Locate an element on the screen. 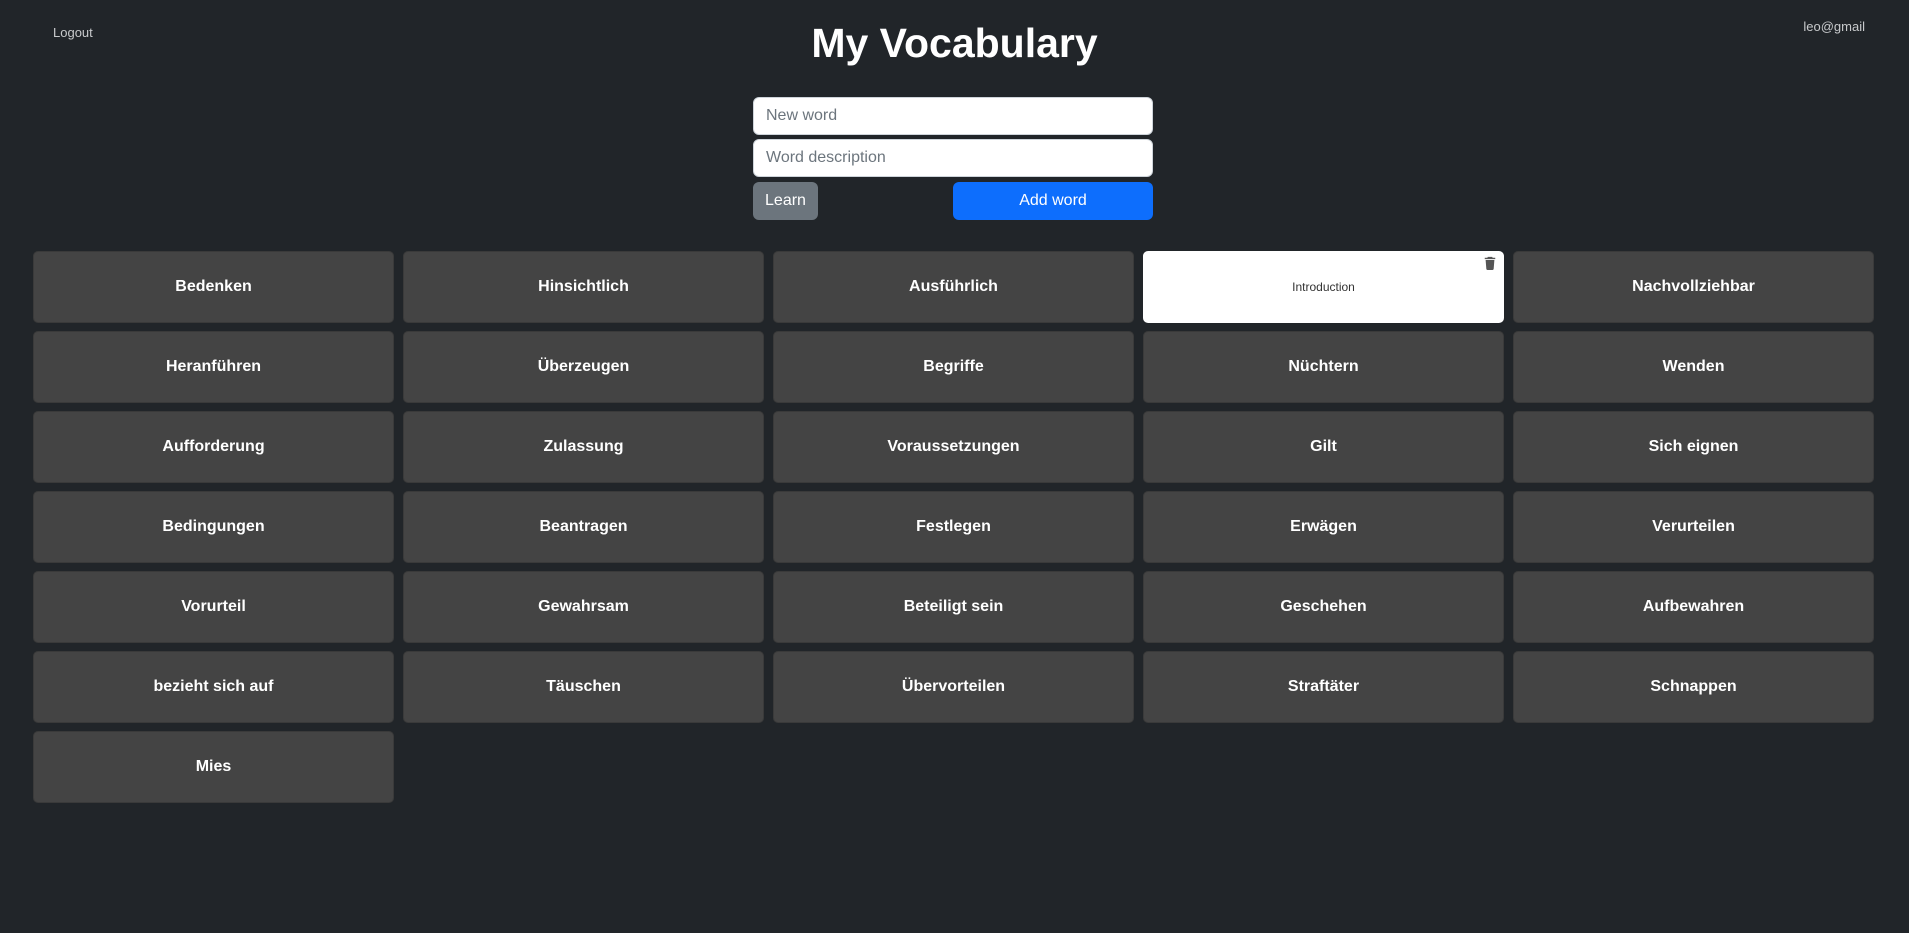 The height and width of the screenshot is (933, 1909). word-card-label: Vorurteil is located at coordinates (213, 606).